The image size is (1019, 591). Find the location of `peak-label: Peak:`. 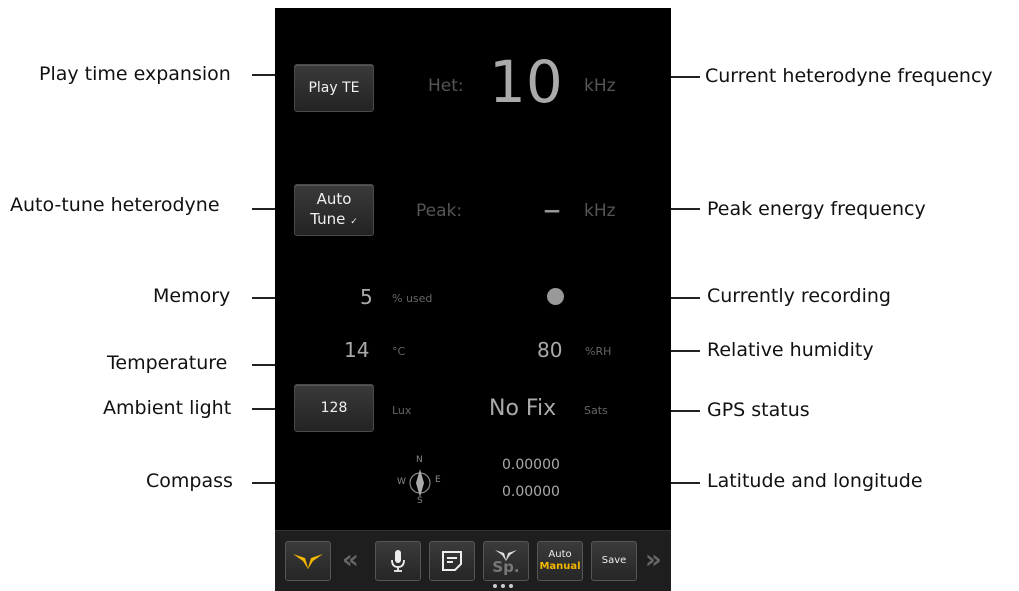

peak-label: Peak: is located at coordinates (439, 211).